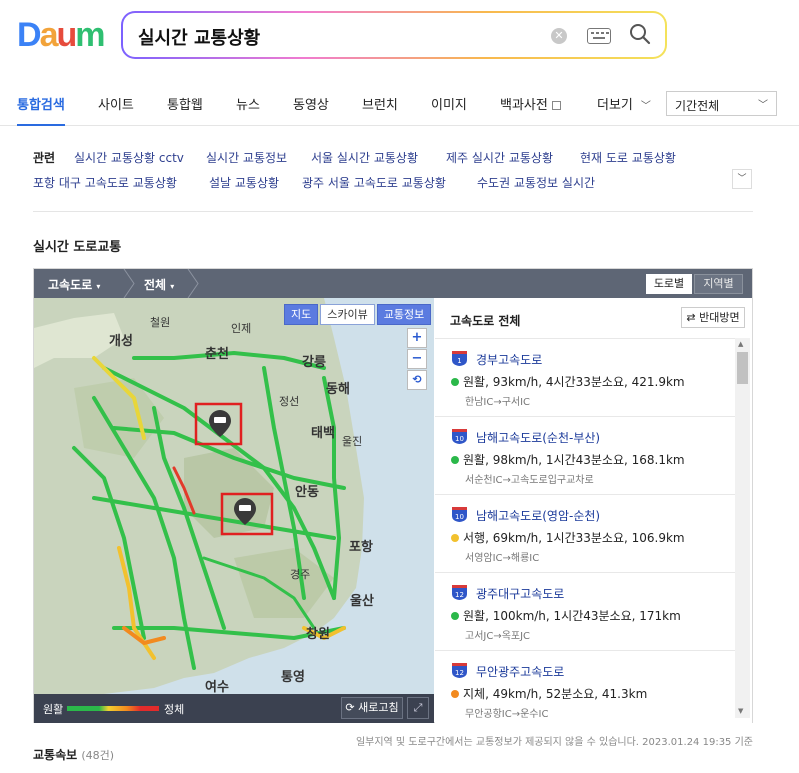  I want to click on tab-dictionary: 백과사전, so click(530, 103).